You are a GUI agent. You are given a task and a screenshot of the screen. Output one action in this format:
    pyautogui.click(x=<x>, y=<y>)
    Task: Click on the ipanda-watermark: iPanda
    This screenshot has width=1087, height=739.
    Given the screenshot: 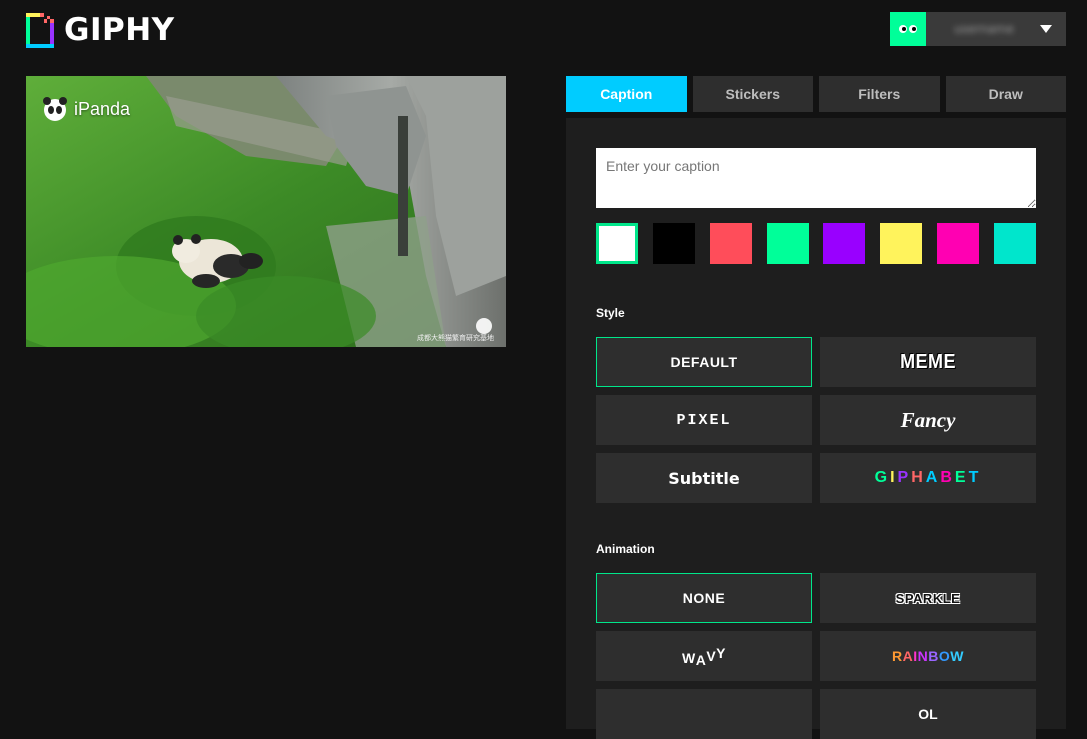 What is the action you would take?
    pyautogui.click(x=86, y=109)
    